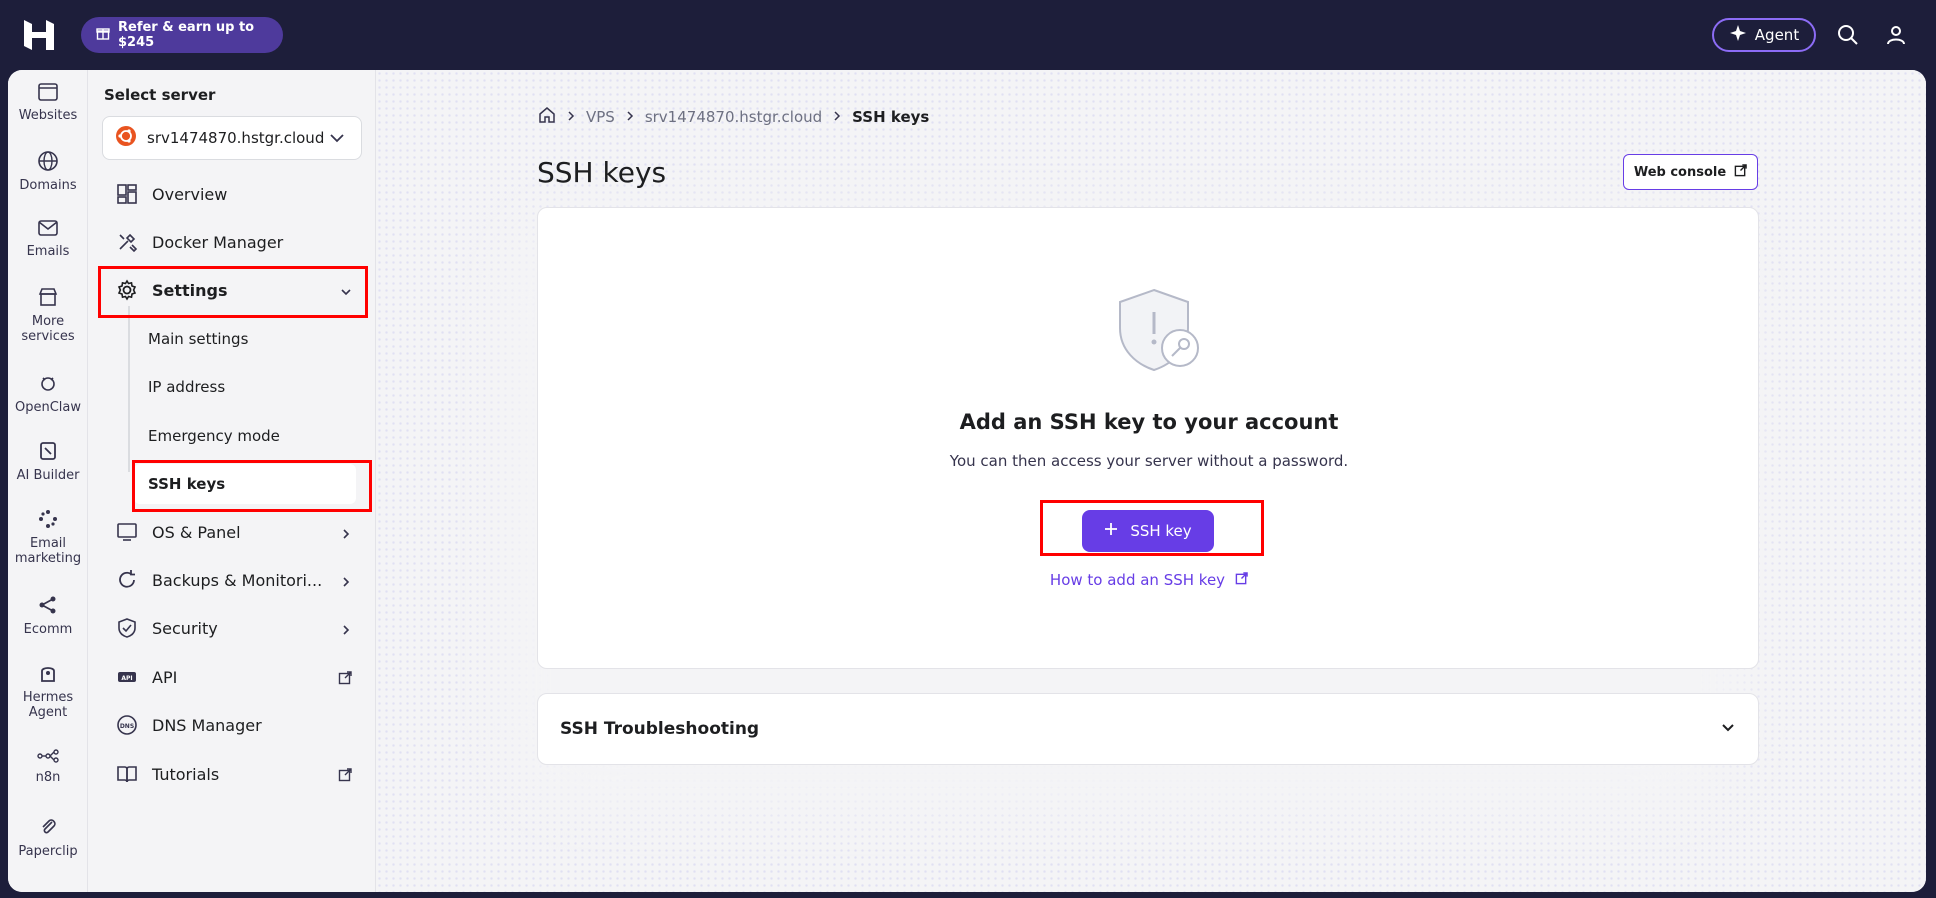  Describe the element at coordinates (48, 756) in the screenshot. I see `n8n-icon` at that location.